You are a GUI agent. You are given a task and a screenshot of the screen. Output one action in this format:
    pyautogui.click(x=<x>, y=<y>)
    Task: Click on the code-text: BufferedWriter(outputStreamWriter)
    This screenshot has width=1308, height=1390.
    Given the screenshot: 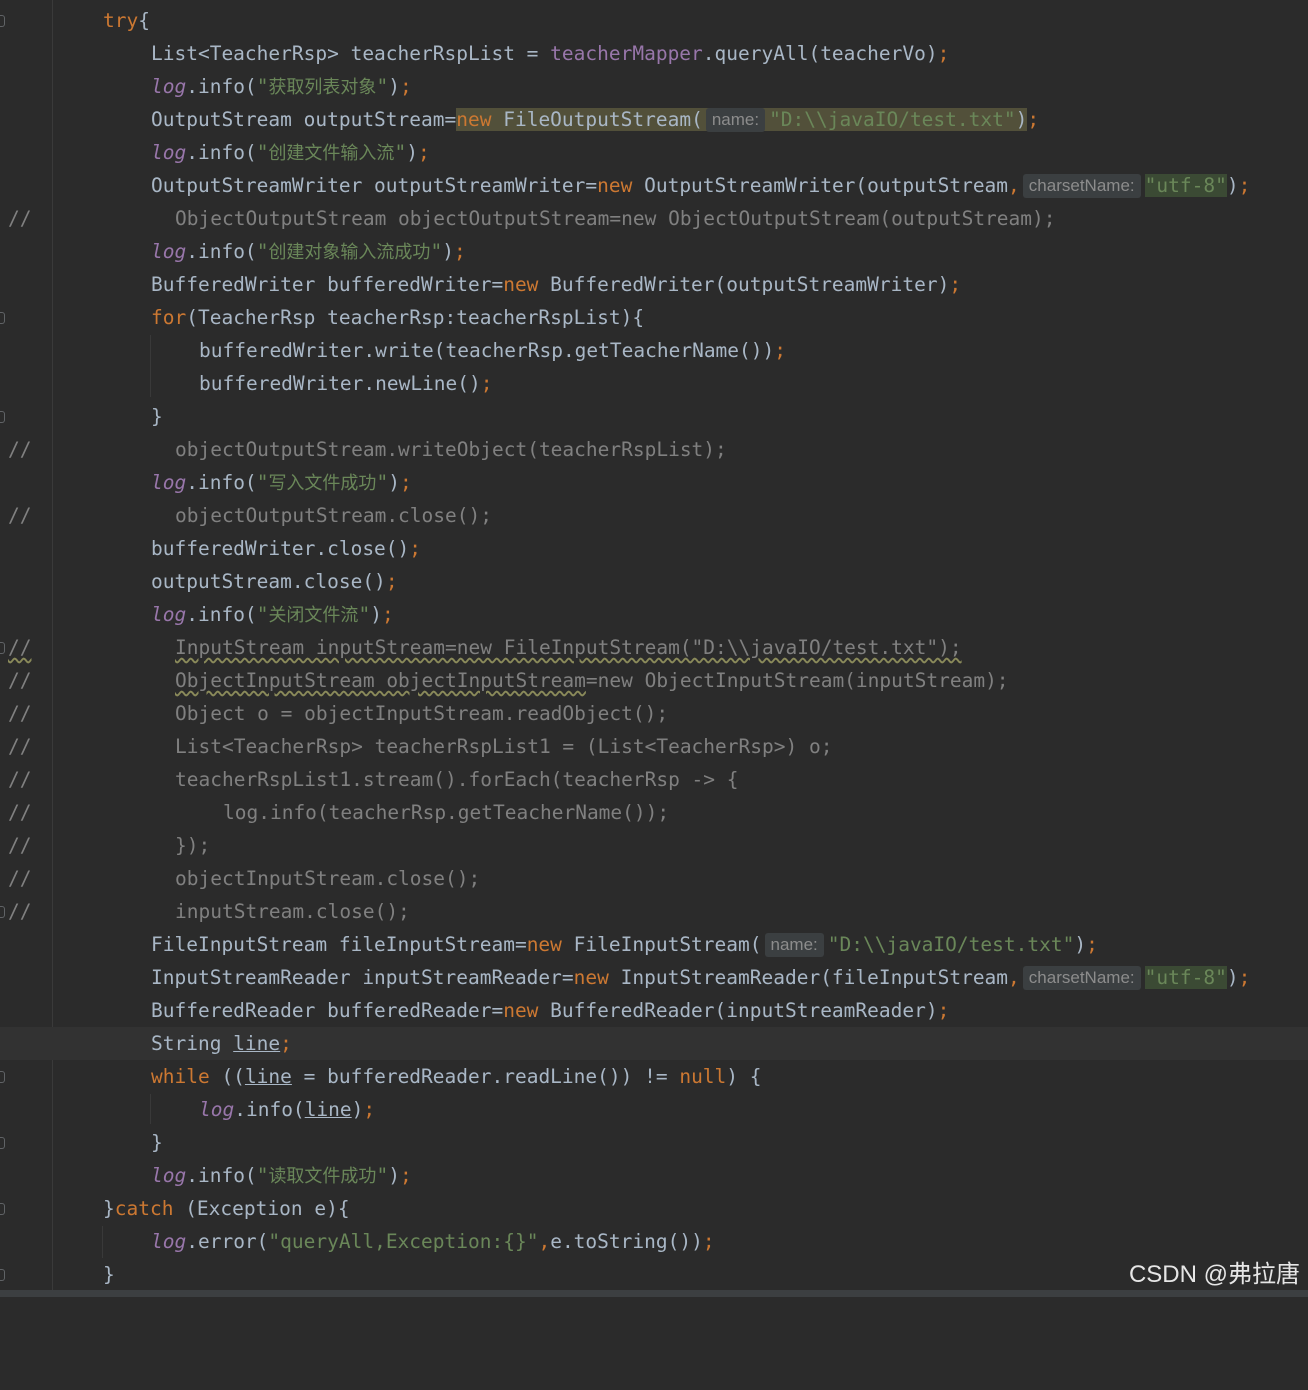 What is the action you would take?
    pyautogui.click(x=744, y=284)
    